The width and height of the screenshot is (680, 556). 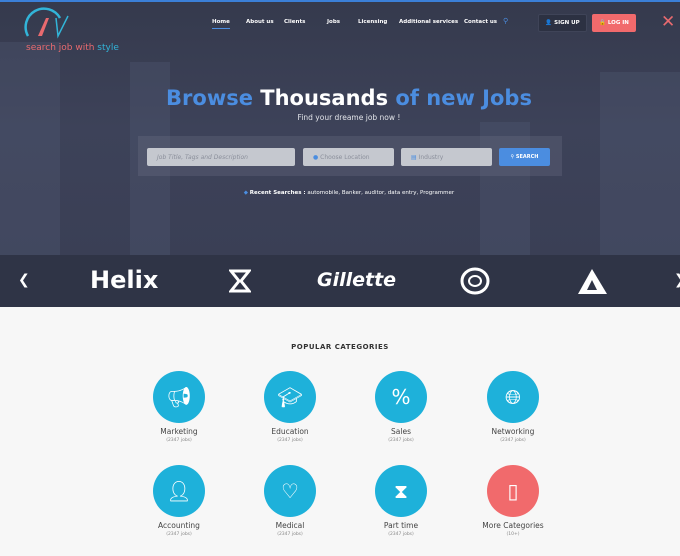 I want to click on carousel-prev-icon: ❮, so click(x=24, y=280).